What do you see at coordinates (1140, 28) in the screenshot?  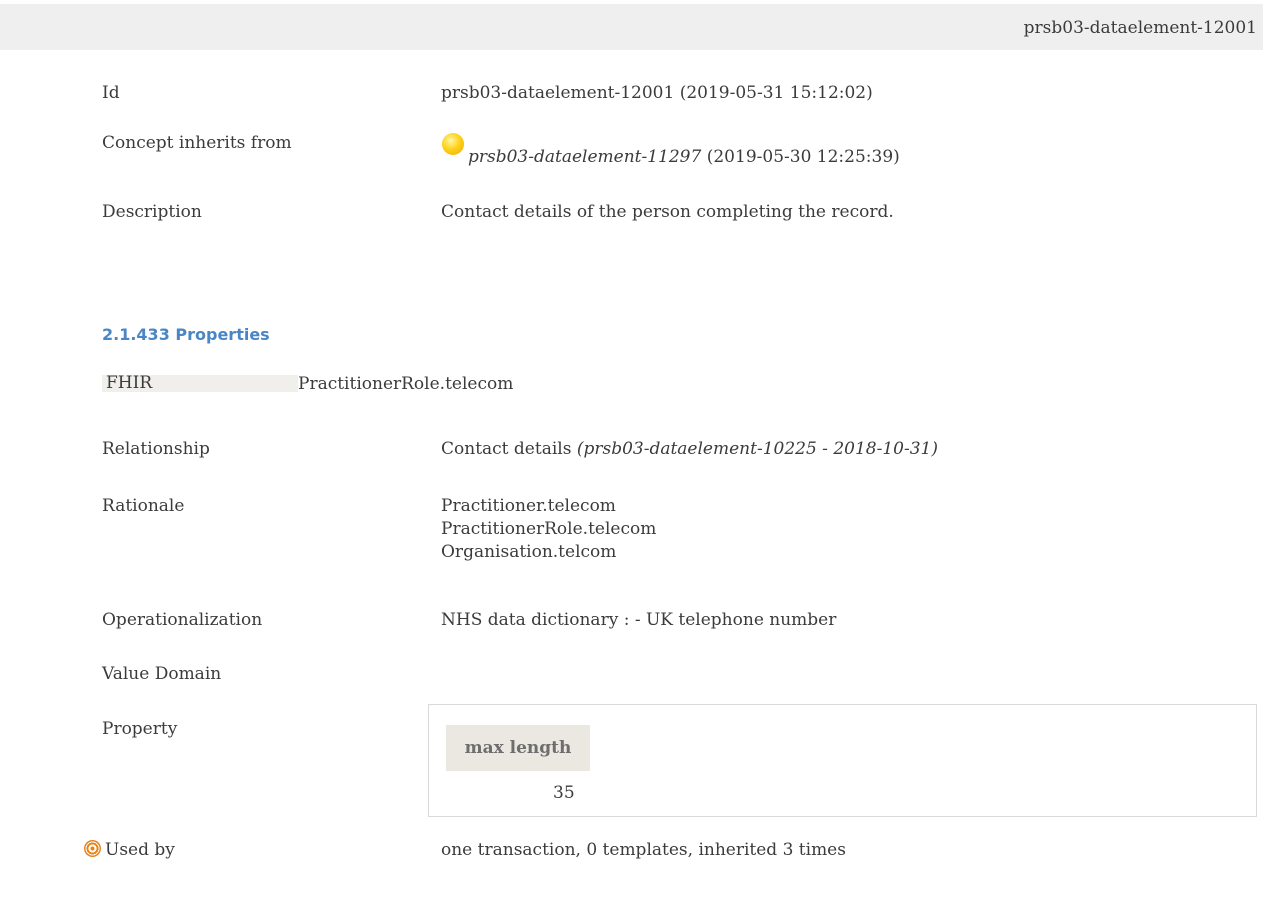 I see `header-id: prsb03-dataelement-12001` at bounding box center [1140, 28].